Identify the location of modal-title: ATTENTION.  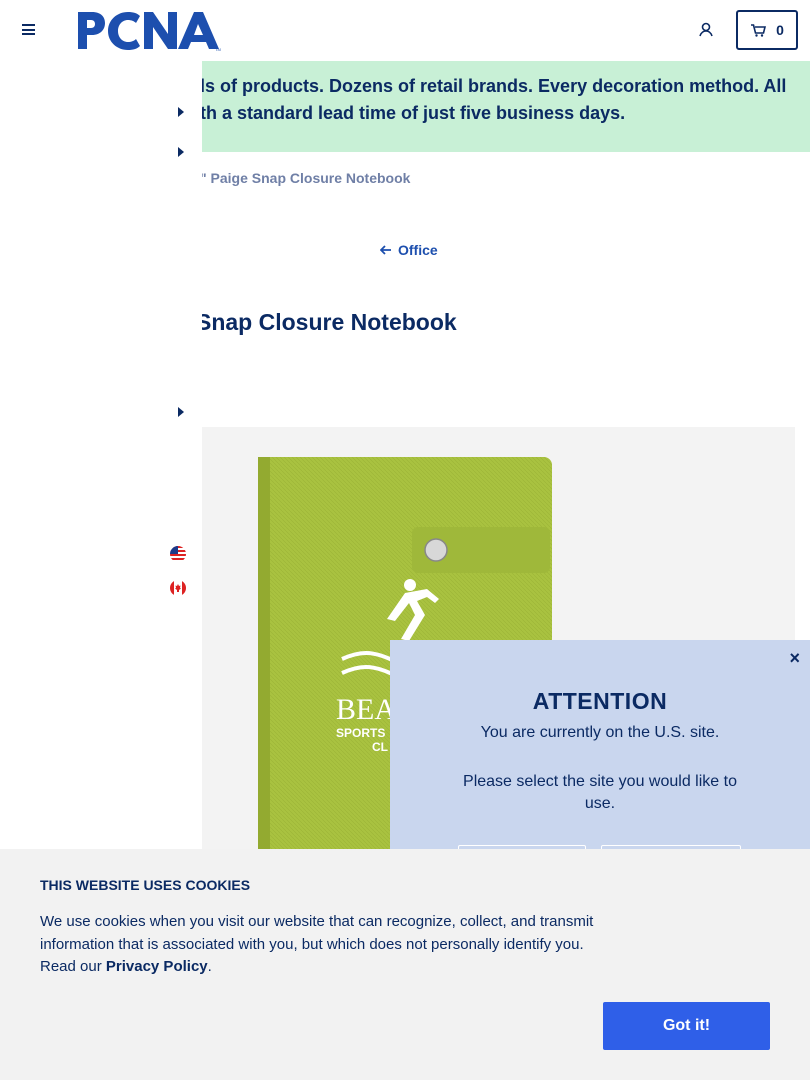
(600, 701).